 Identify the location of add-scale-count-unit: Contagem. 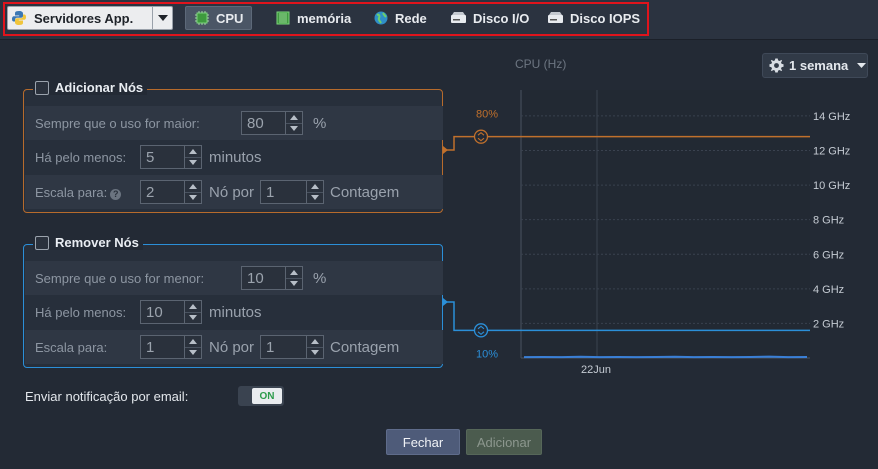
(365, 192).